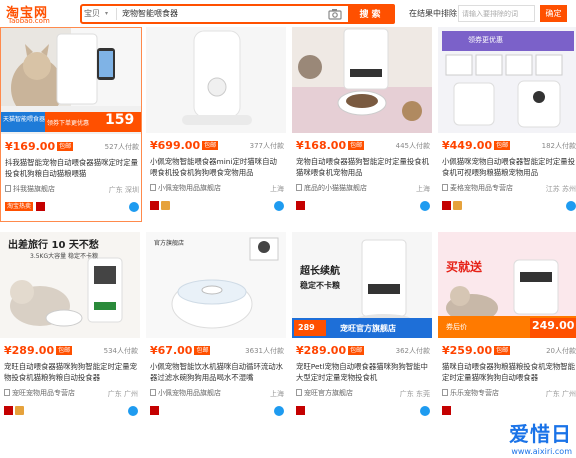  Describe the element at coordinates (412, 146) in the screenshot. I see `sold-count: 445人付款` at that location.